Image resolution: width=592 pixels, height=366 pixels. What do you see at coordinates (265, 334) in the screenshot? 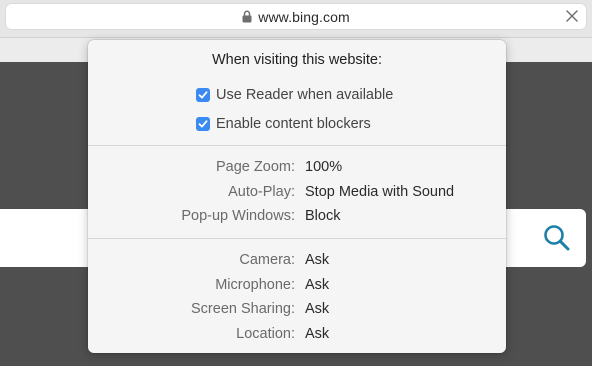
I see `location-label: Location:` at bounding box center [265, 334].